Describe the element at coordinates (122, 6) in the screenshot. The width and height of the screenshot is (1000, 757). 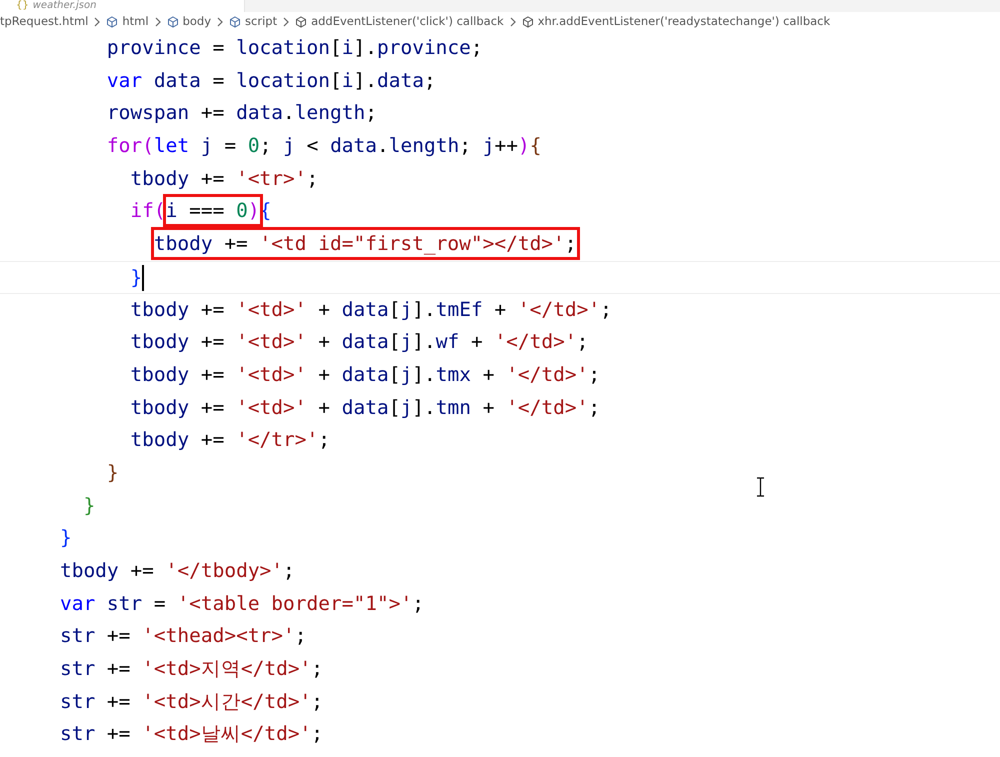
I see `editor-tab: {} weather.json` at that location.